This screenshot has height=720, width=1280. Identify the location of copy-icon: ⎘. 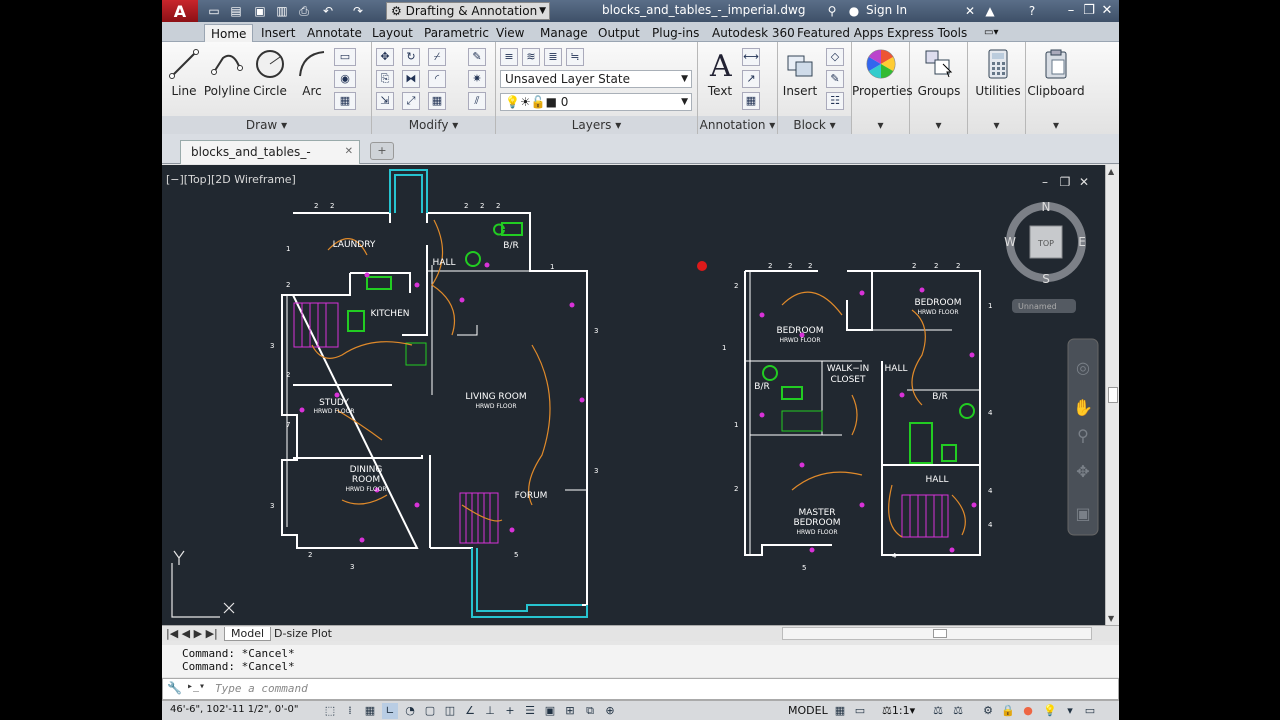
(385, 79).